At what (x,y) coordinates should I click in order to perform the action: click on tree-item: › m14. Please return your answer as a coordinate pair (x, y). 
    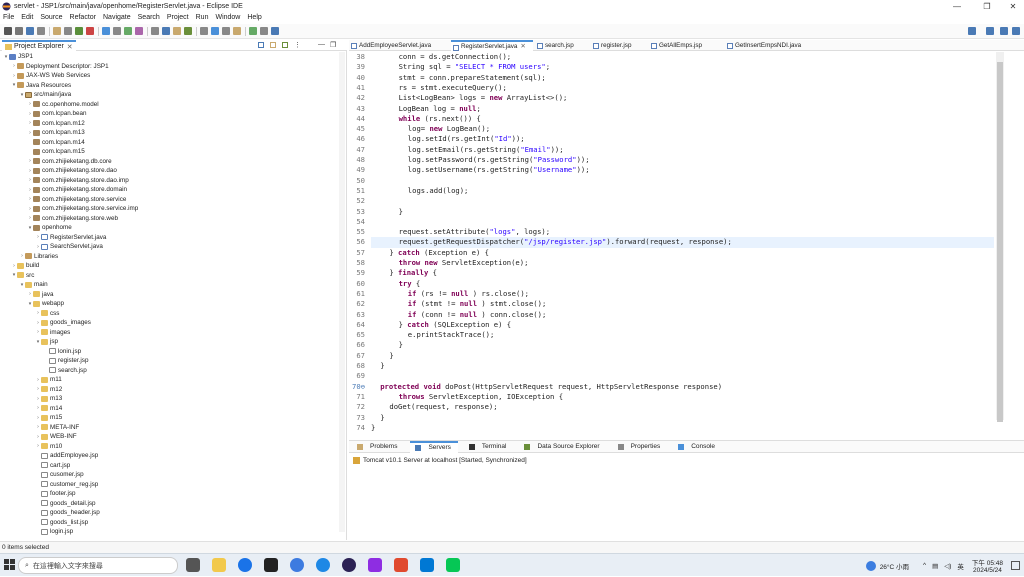
    Looking at the image, I should click on (48, 409).